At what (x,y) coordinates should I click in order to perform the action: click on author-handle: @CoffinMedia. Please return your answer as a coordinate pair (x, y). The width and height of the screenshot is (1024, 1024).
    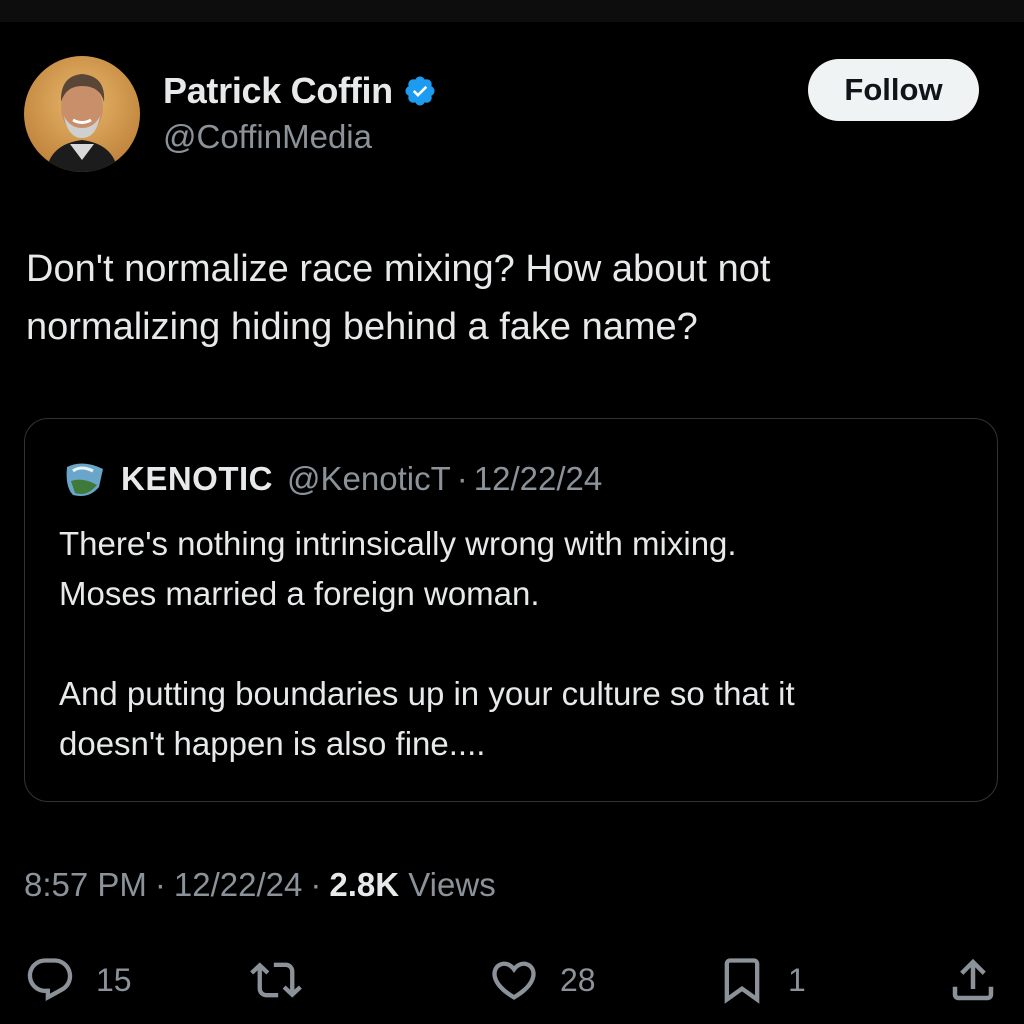
    Looking at the image, I should click on (267, 137).